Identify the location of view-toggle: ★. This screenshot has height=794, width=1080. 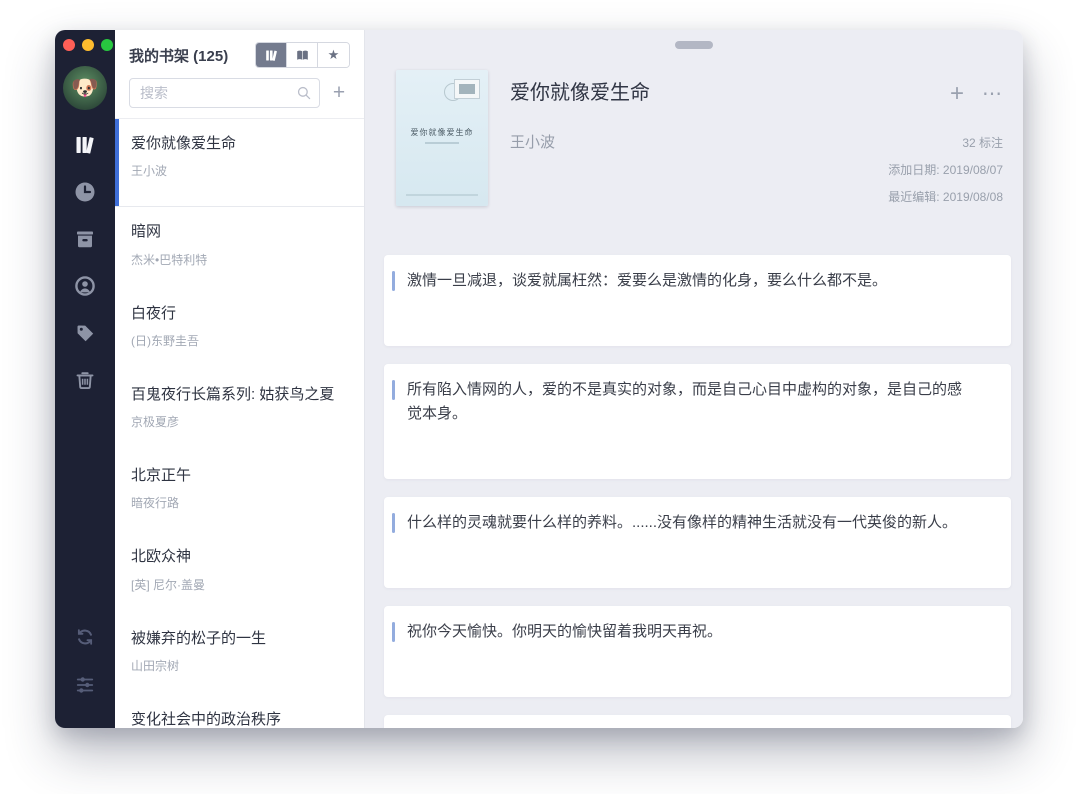
(302, 55).